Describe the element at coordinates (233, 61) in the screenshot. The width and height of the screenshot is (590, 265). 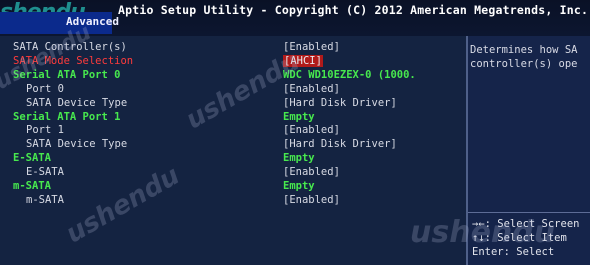
I see `setting-row: SATA Mode Selection [AHCI]` at that location.